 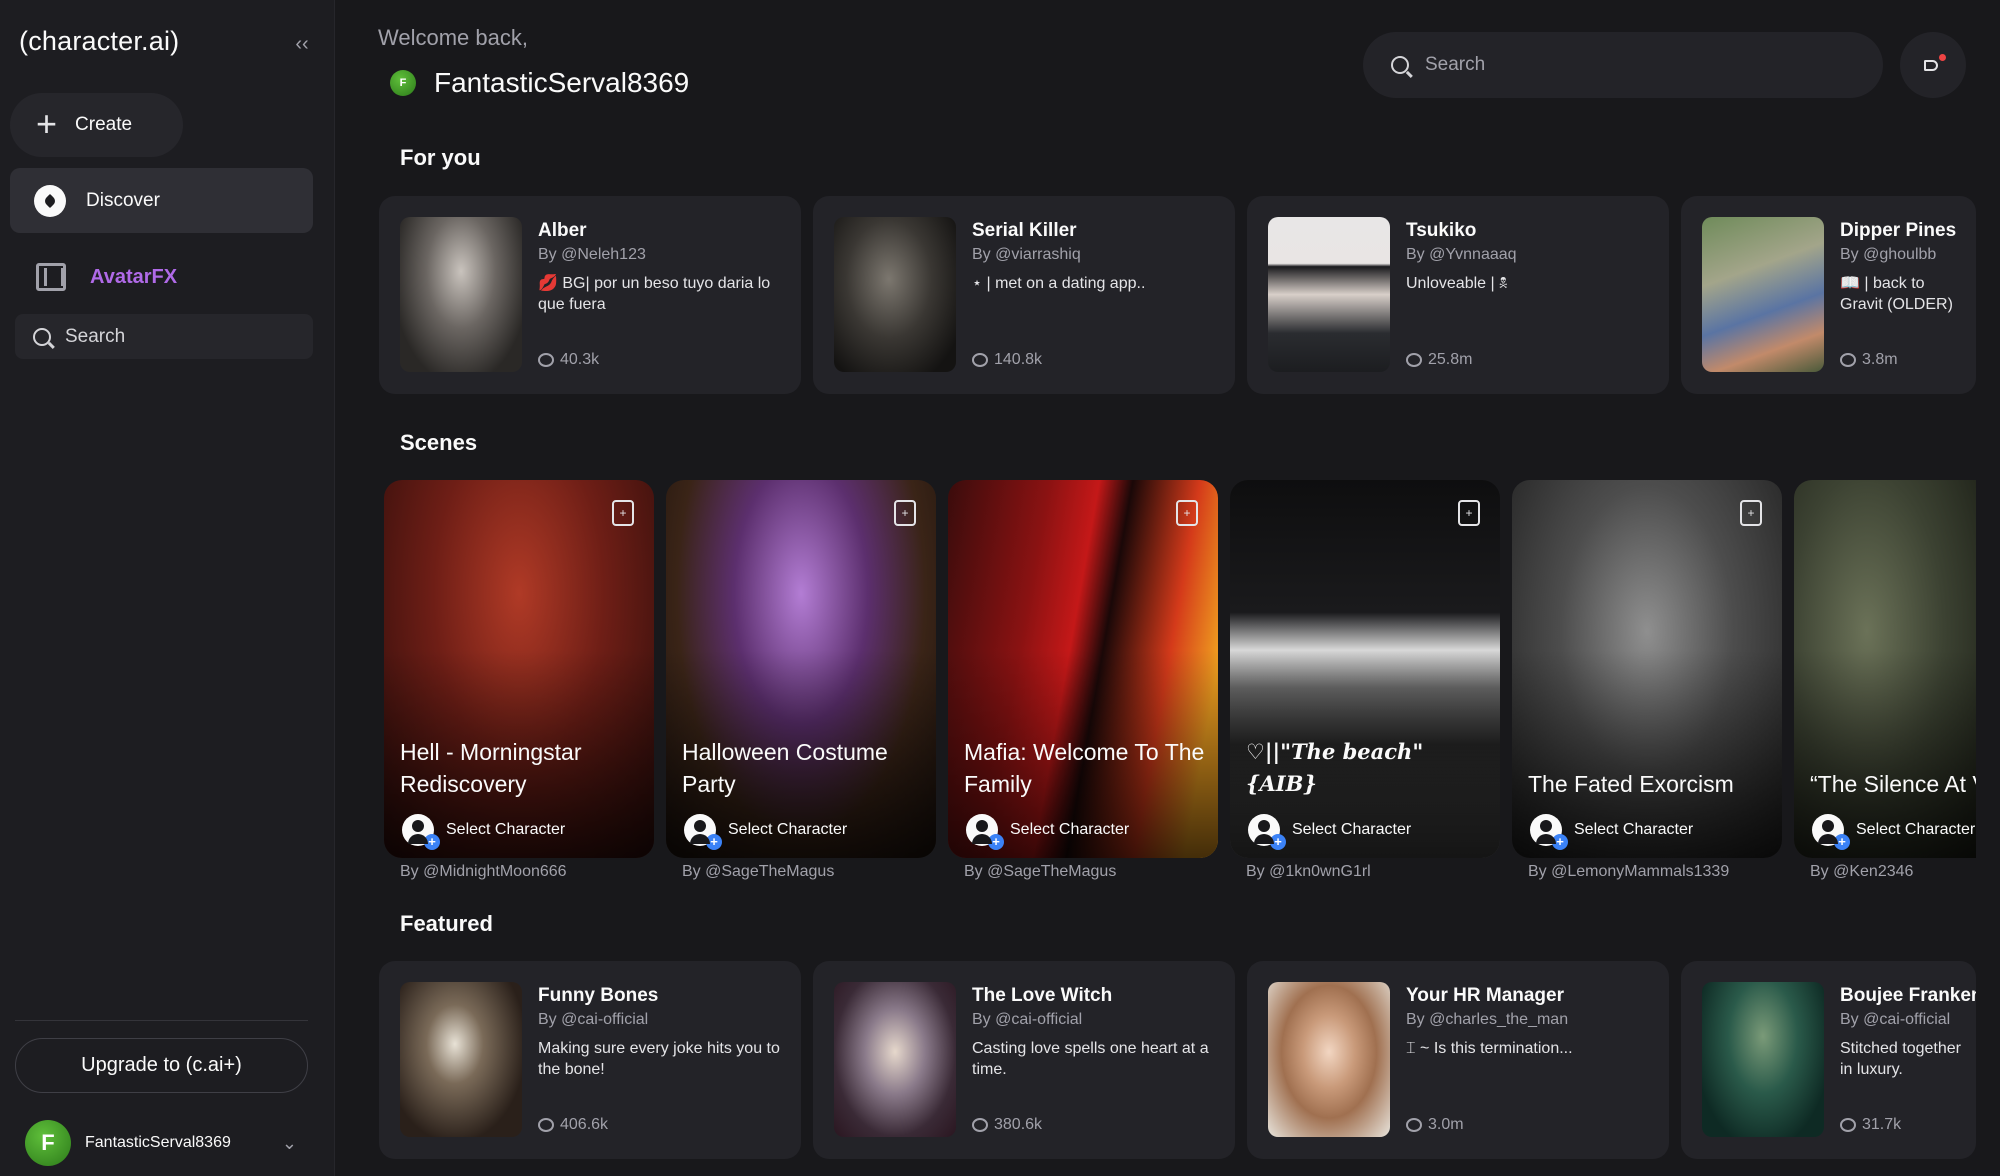 What do you see at coordinates (50, 200) in the screenshot?
I see `compass-icon` at bounding box center [50, 200].